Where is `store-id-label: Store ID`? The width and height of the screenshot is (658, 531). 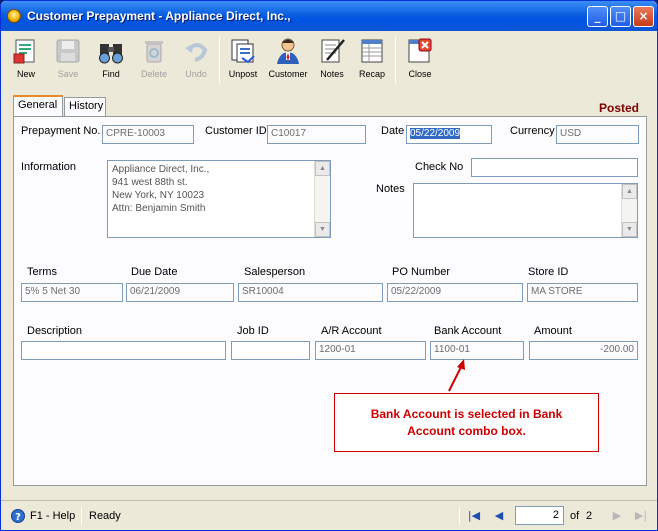 store-id-label: Store ID is located at coordinates (548, 272).